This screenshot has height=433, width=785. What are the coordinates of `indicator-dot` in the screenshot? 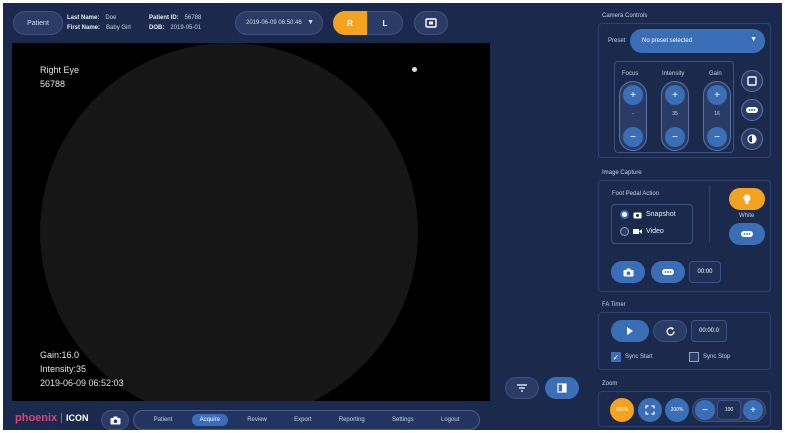 It's located at (414, 69).